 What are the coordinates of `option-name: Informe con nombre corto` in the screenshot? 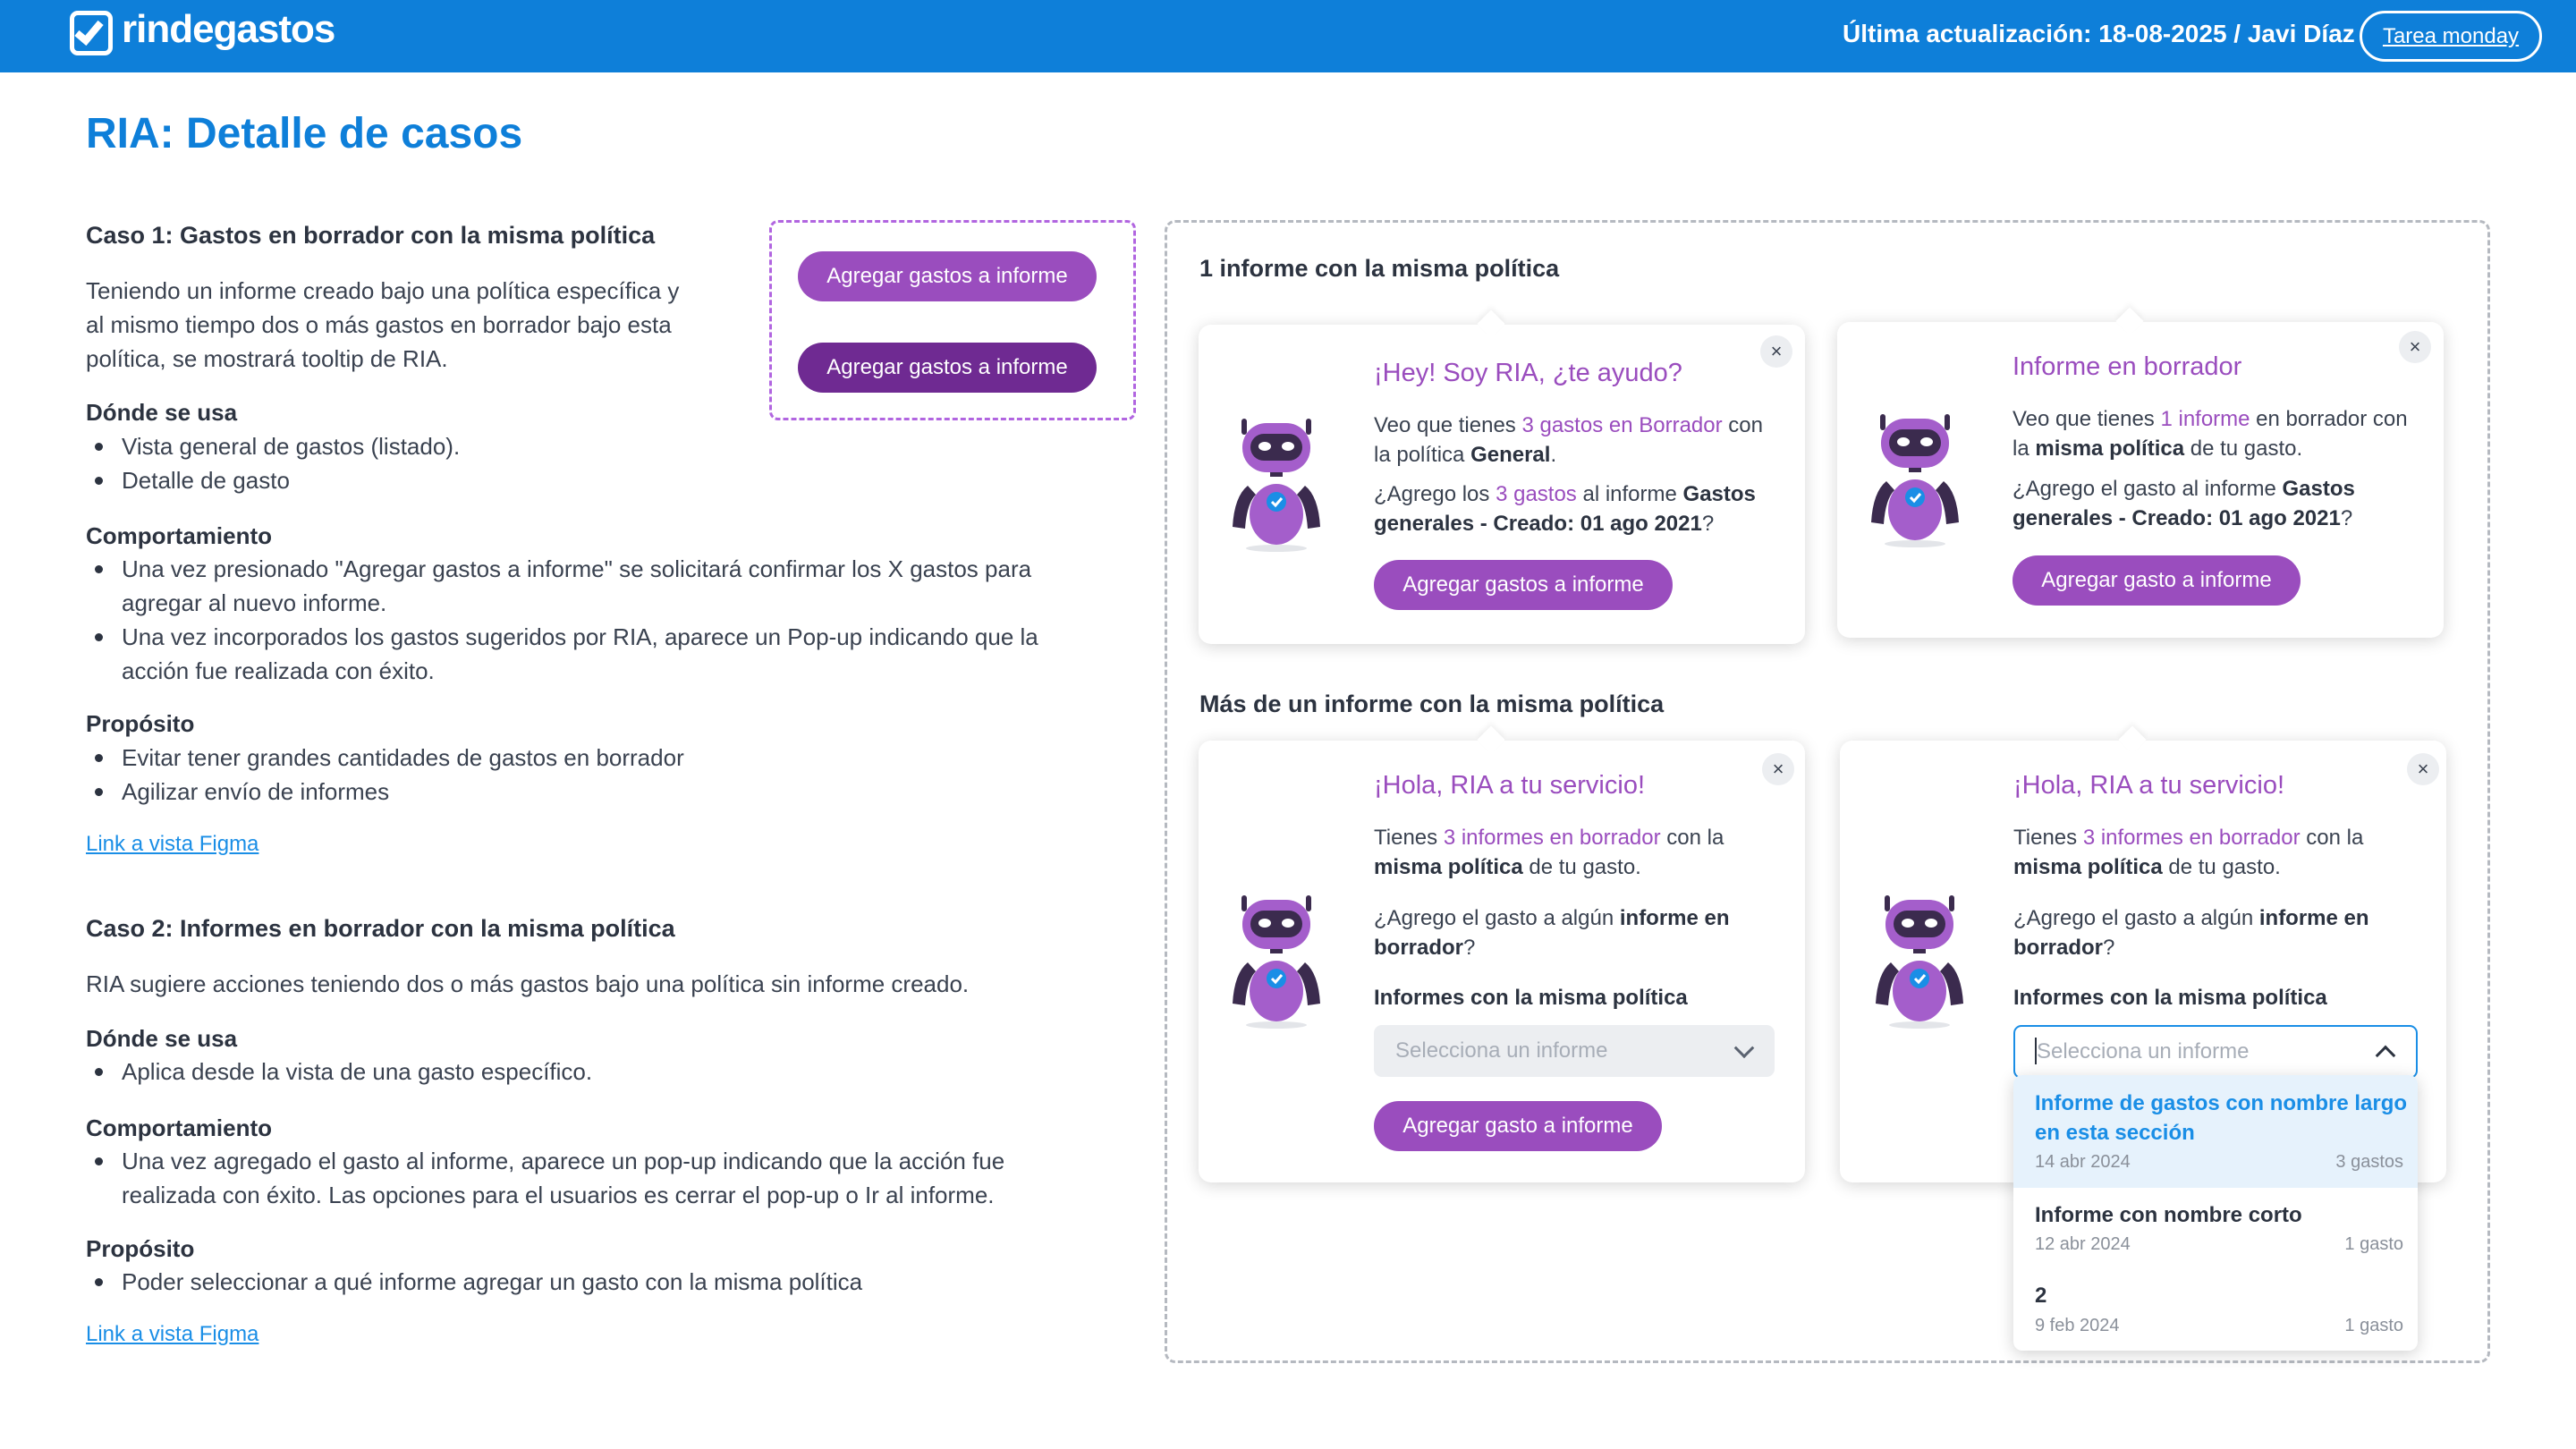 It's located at (2168, 1215).